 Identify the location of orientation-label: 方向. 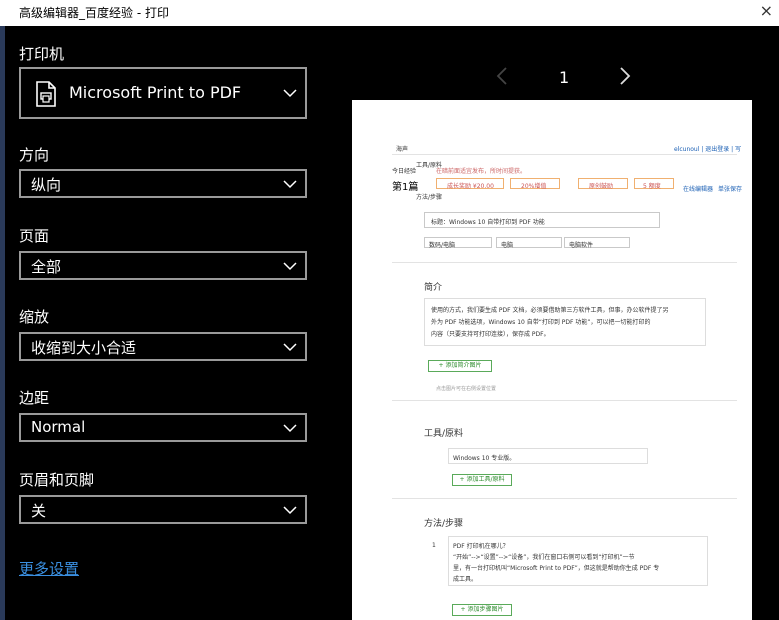
(34, 155).